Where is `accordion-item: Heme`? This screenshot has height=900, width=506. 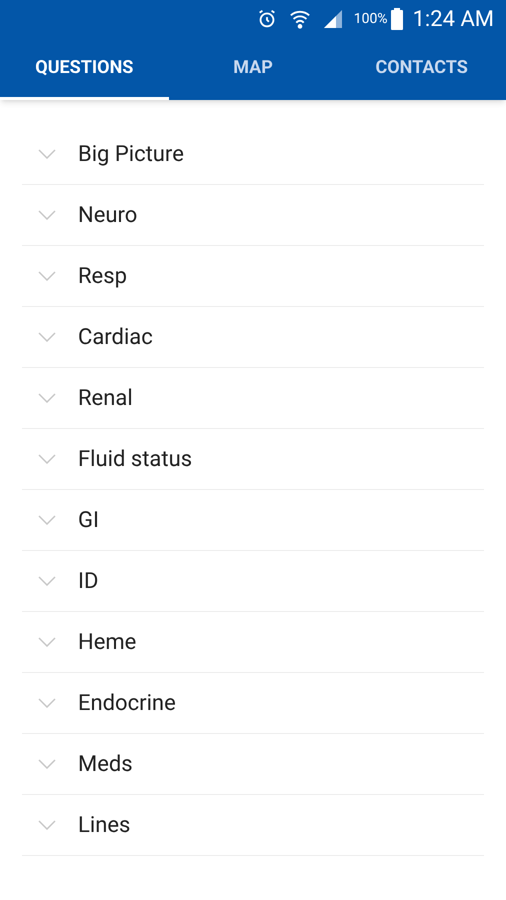 accordion-item: Heme is located at coordinates (253, 642).